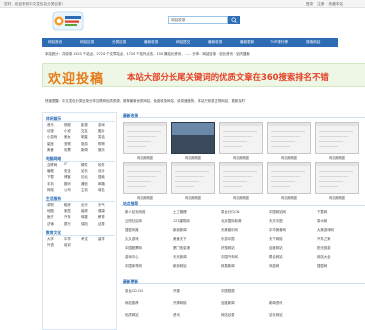  Describe the element at coordinates (180, 229) in the screenshot. I see `site-link: 新浪新闻` at that location.